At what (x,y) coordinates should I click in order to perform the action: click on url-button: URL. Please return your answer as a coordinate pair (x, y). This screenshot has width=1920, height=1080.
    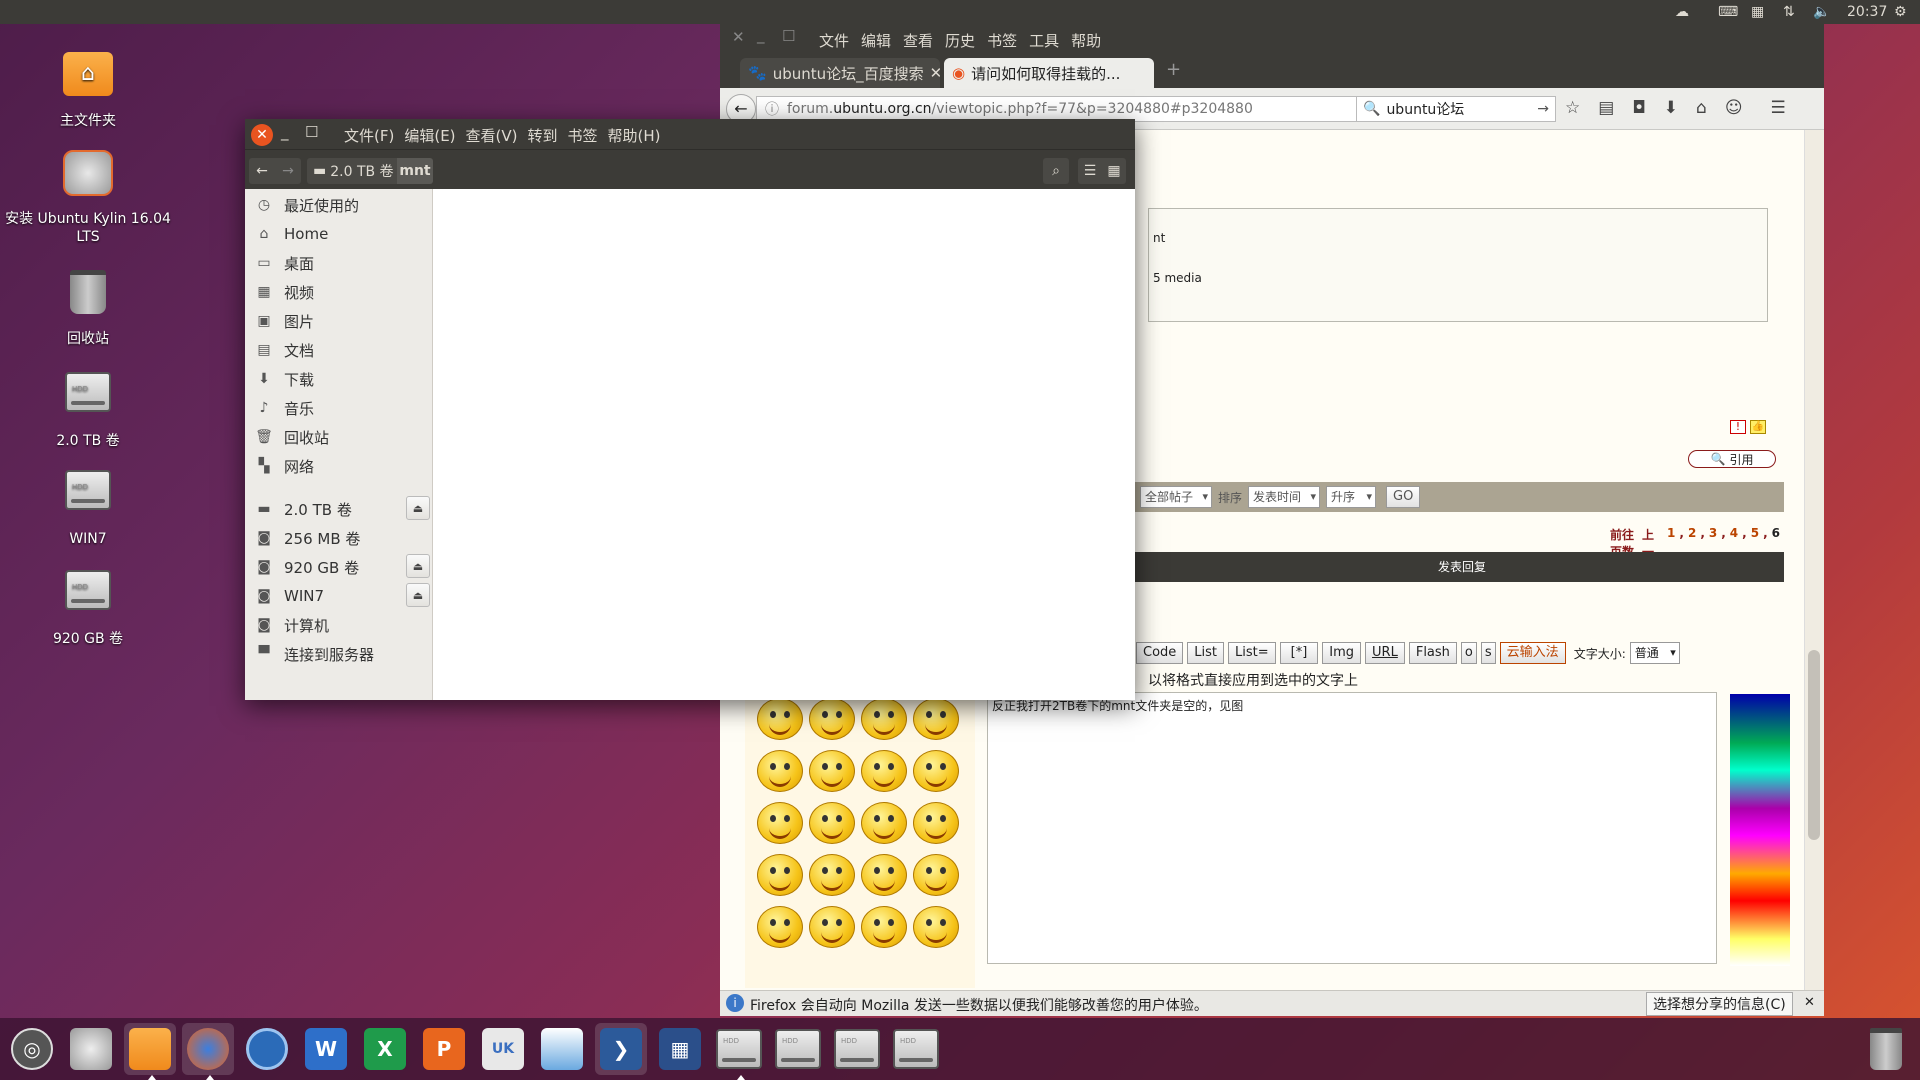
    Looking at the image, I should click on (1385, 653).